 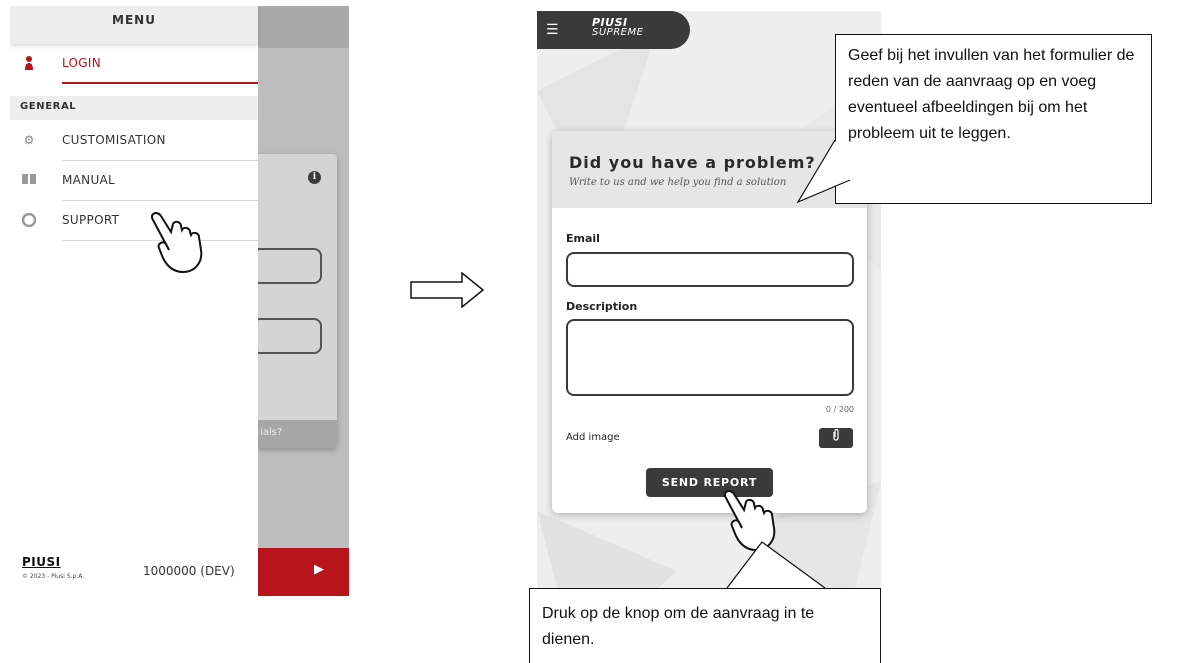 What do you see at coordinates (134, 108) in the screenshot?
I see `section-general: GENERAL` at bounding box center [134, 108].